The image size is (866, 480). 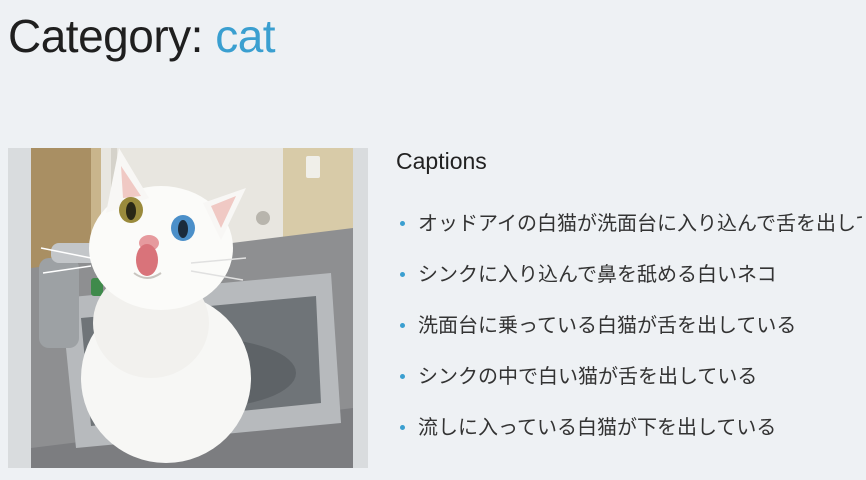 What do you see at coordinates (105, 36) in the screenshot?
I see `category-label: Category:` at bounding box center [105, 36].